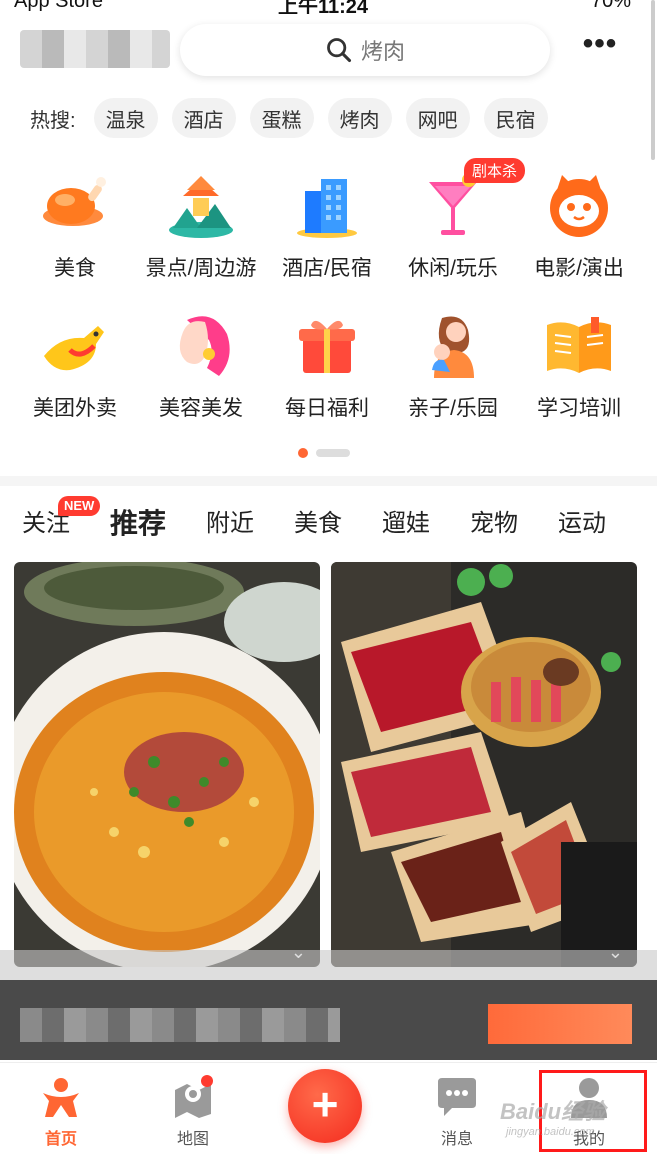 This screenshot has width=657, height=1154. I want to click on scrollbar, so click(653, 80).